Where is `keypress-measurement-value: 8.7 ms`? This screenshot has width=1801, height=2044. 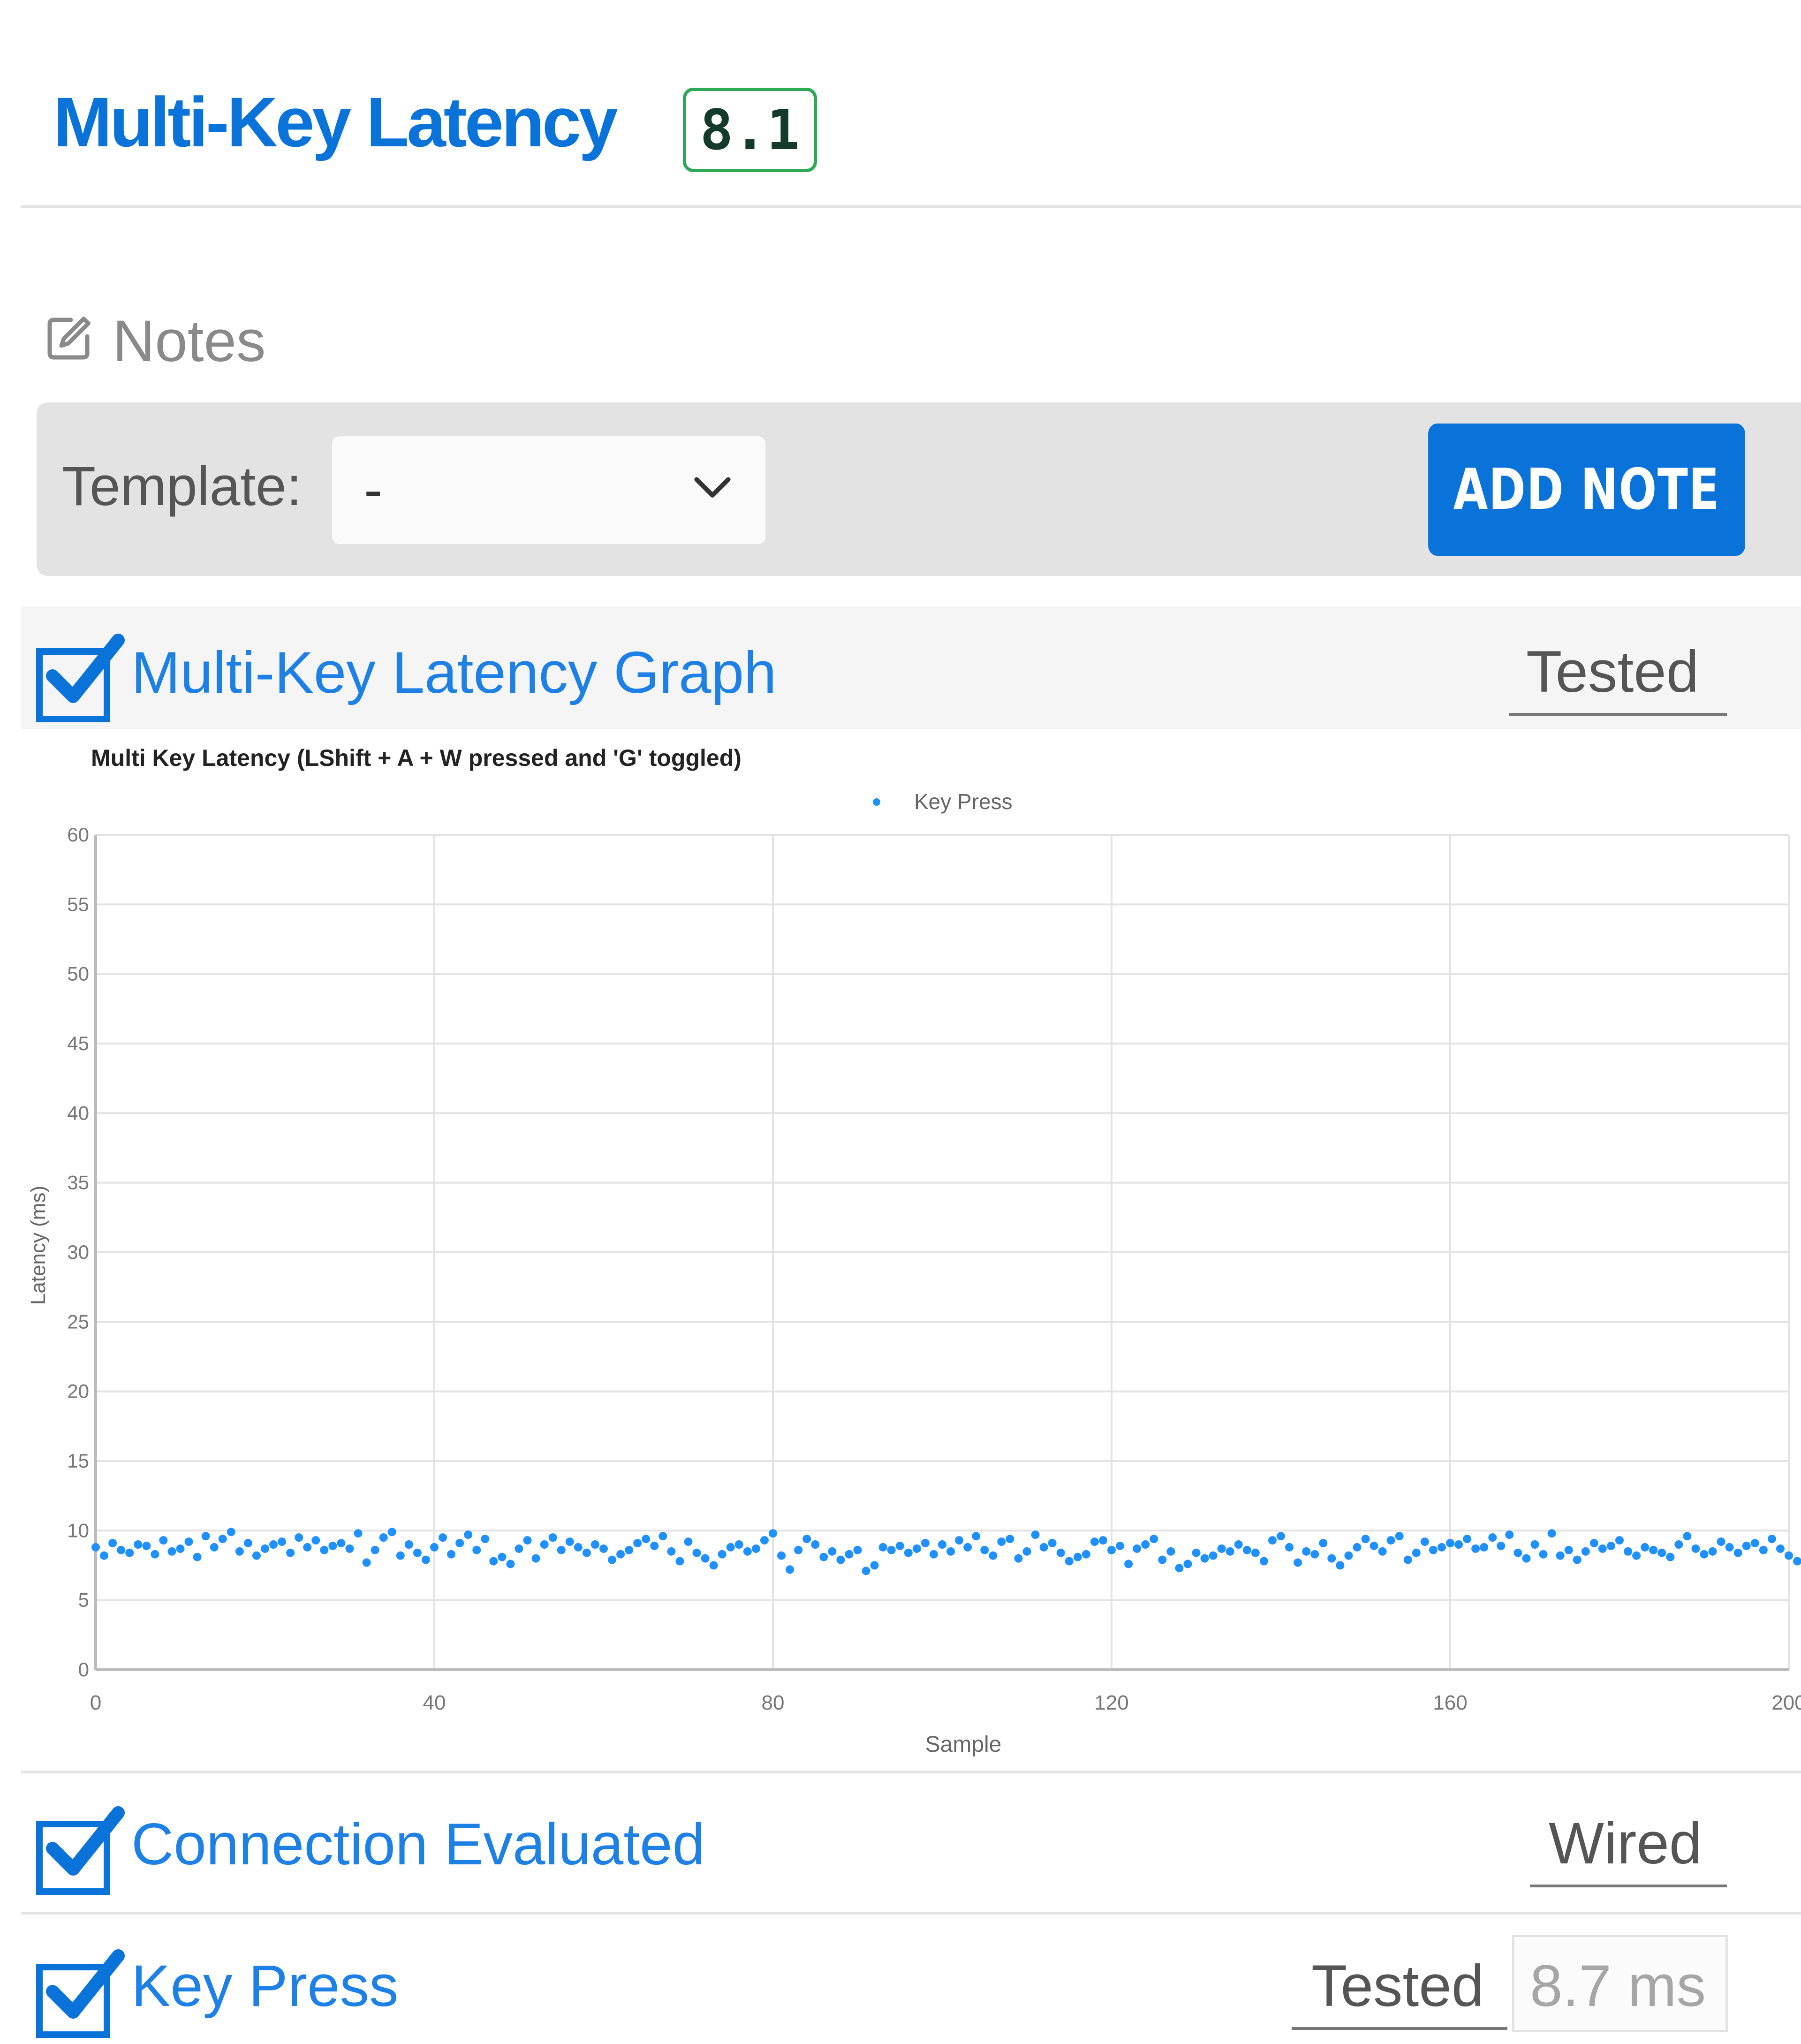 keypress-measurement-value: 8.7 ms is located at coordinates (1618, 1986).